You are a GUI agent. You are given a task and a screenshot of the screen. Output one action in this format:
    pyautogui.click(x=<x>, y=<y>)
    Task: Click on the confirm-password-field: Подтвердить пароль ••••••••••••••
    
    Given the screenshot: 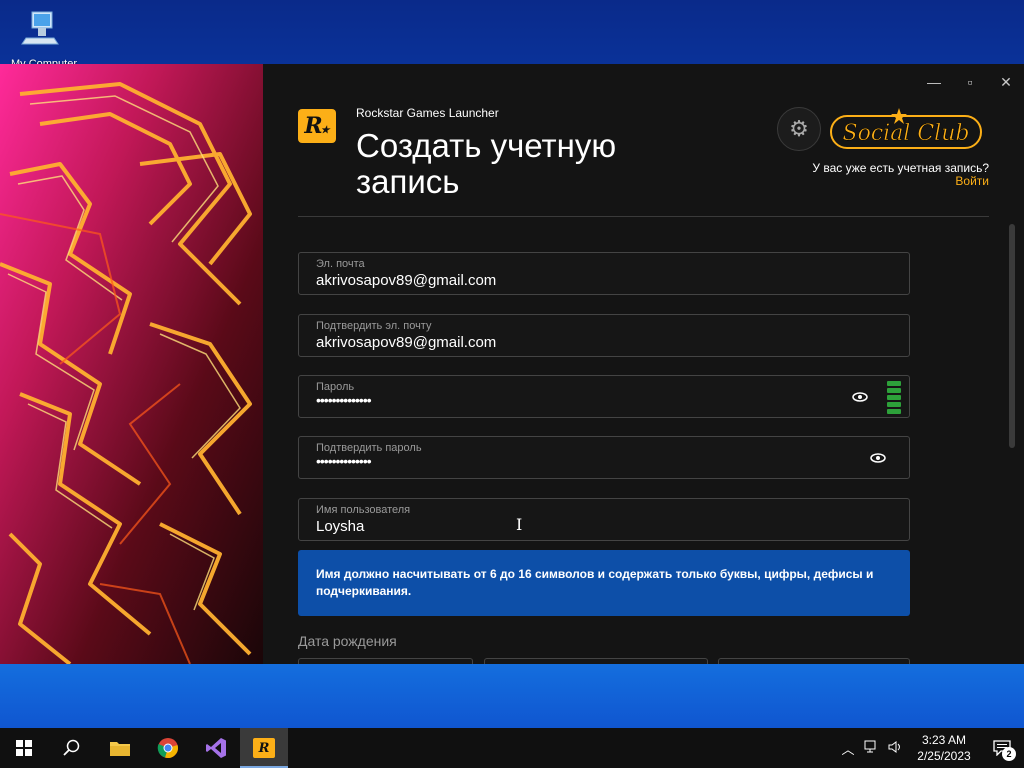 What is the action you would take?
    pyautogui.click(x=604, y=457)
    